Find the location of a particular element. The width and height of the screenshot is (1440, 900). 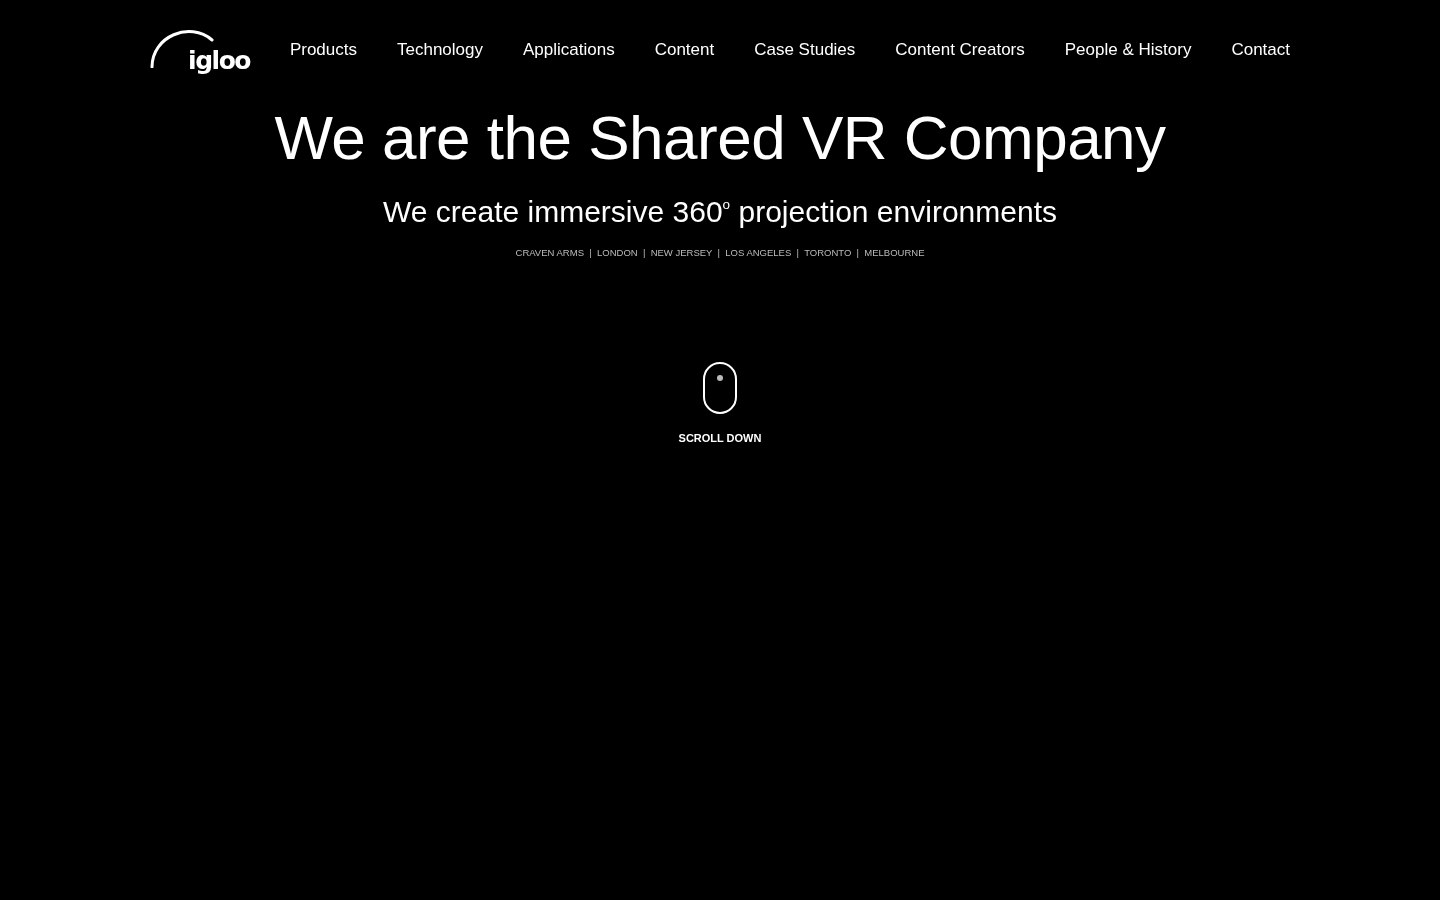

nav-link: Case Studies is located at coordinates (805, 50).